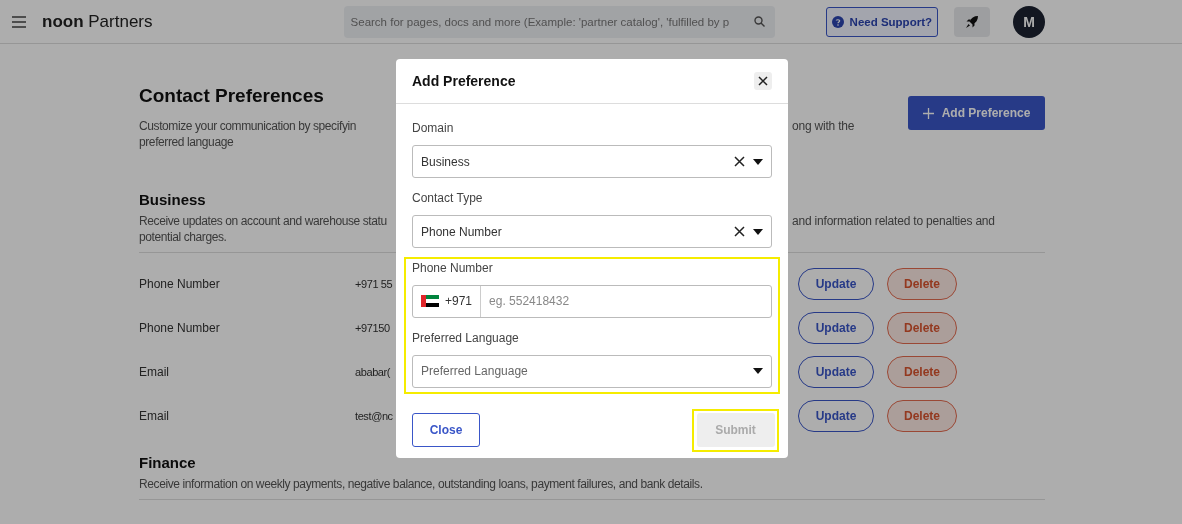  I want to click on rocket-button, so click(972, 21).